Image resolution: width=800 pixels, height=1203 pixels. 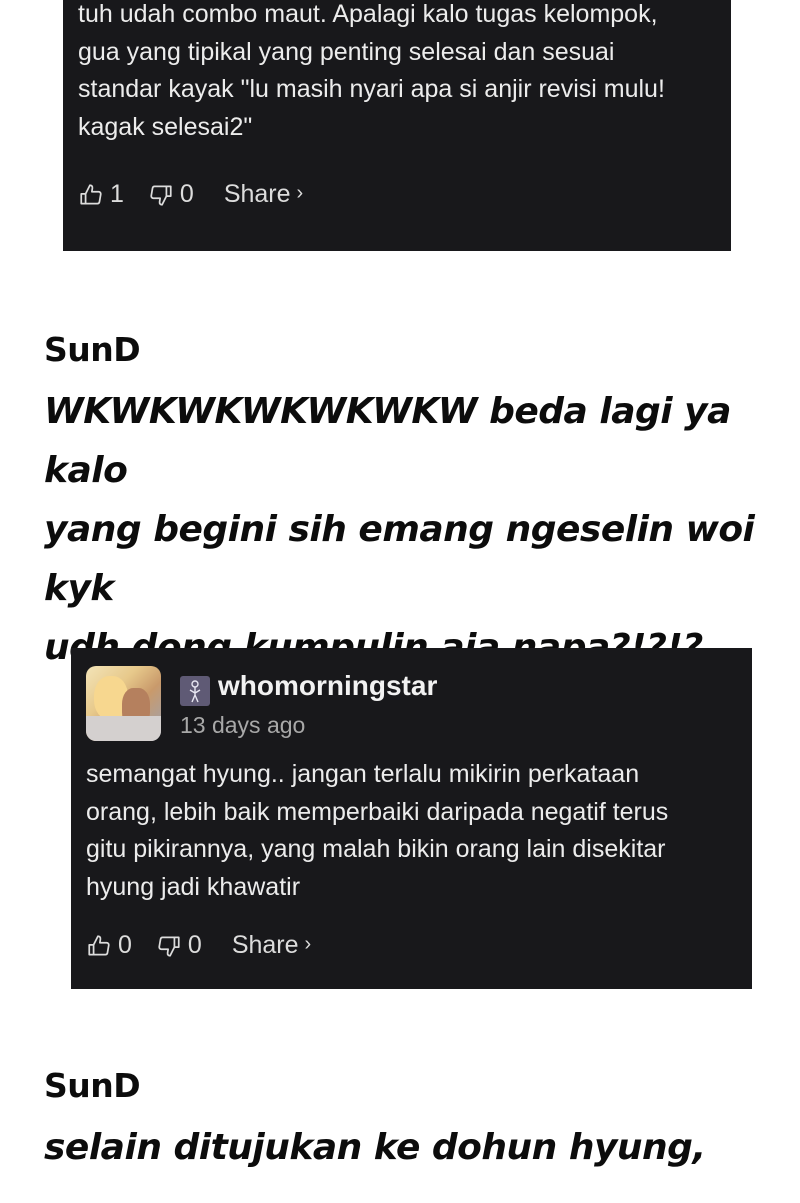 I want to click on comment-actions: 0 0 Share ›, so click(x=198, y=945).